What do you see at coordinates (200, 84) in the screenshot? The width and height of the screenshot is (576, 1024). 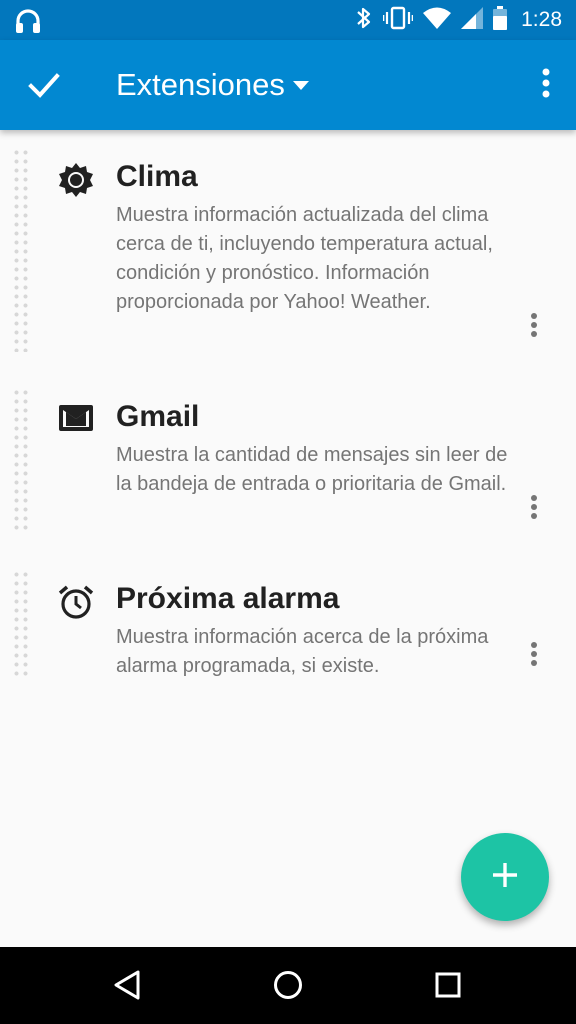 I see `page-title: Extensiones` at bounding box center [200, 84].